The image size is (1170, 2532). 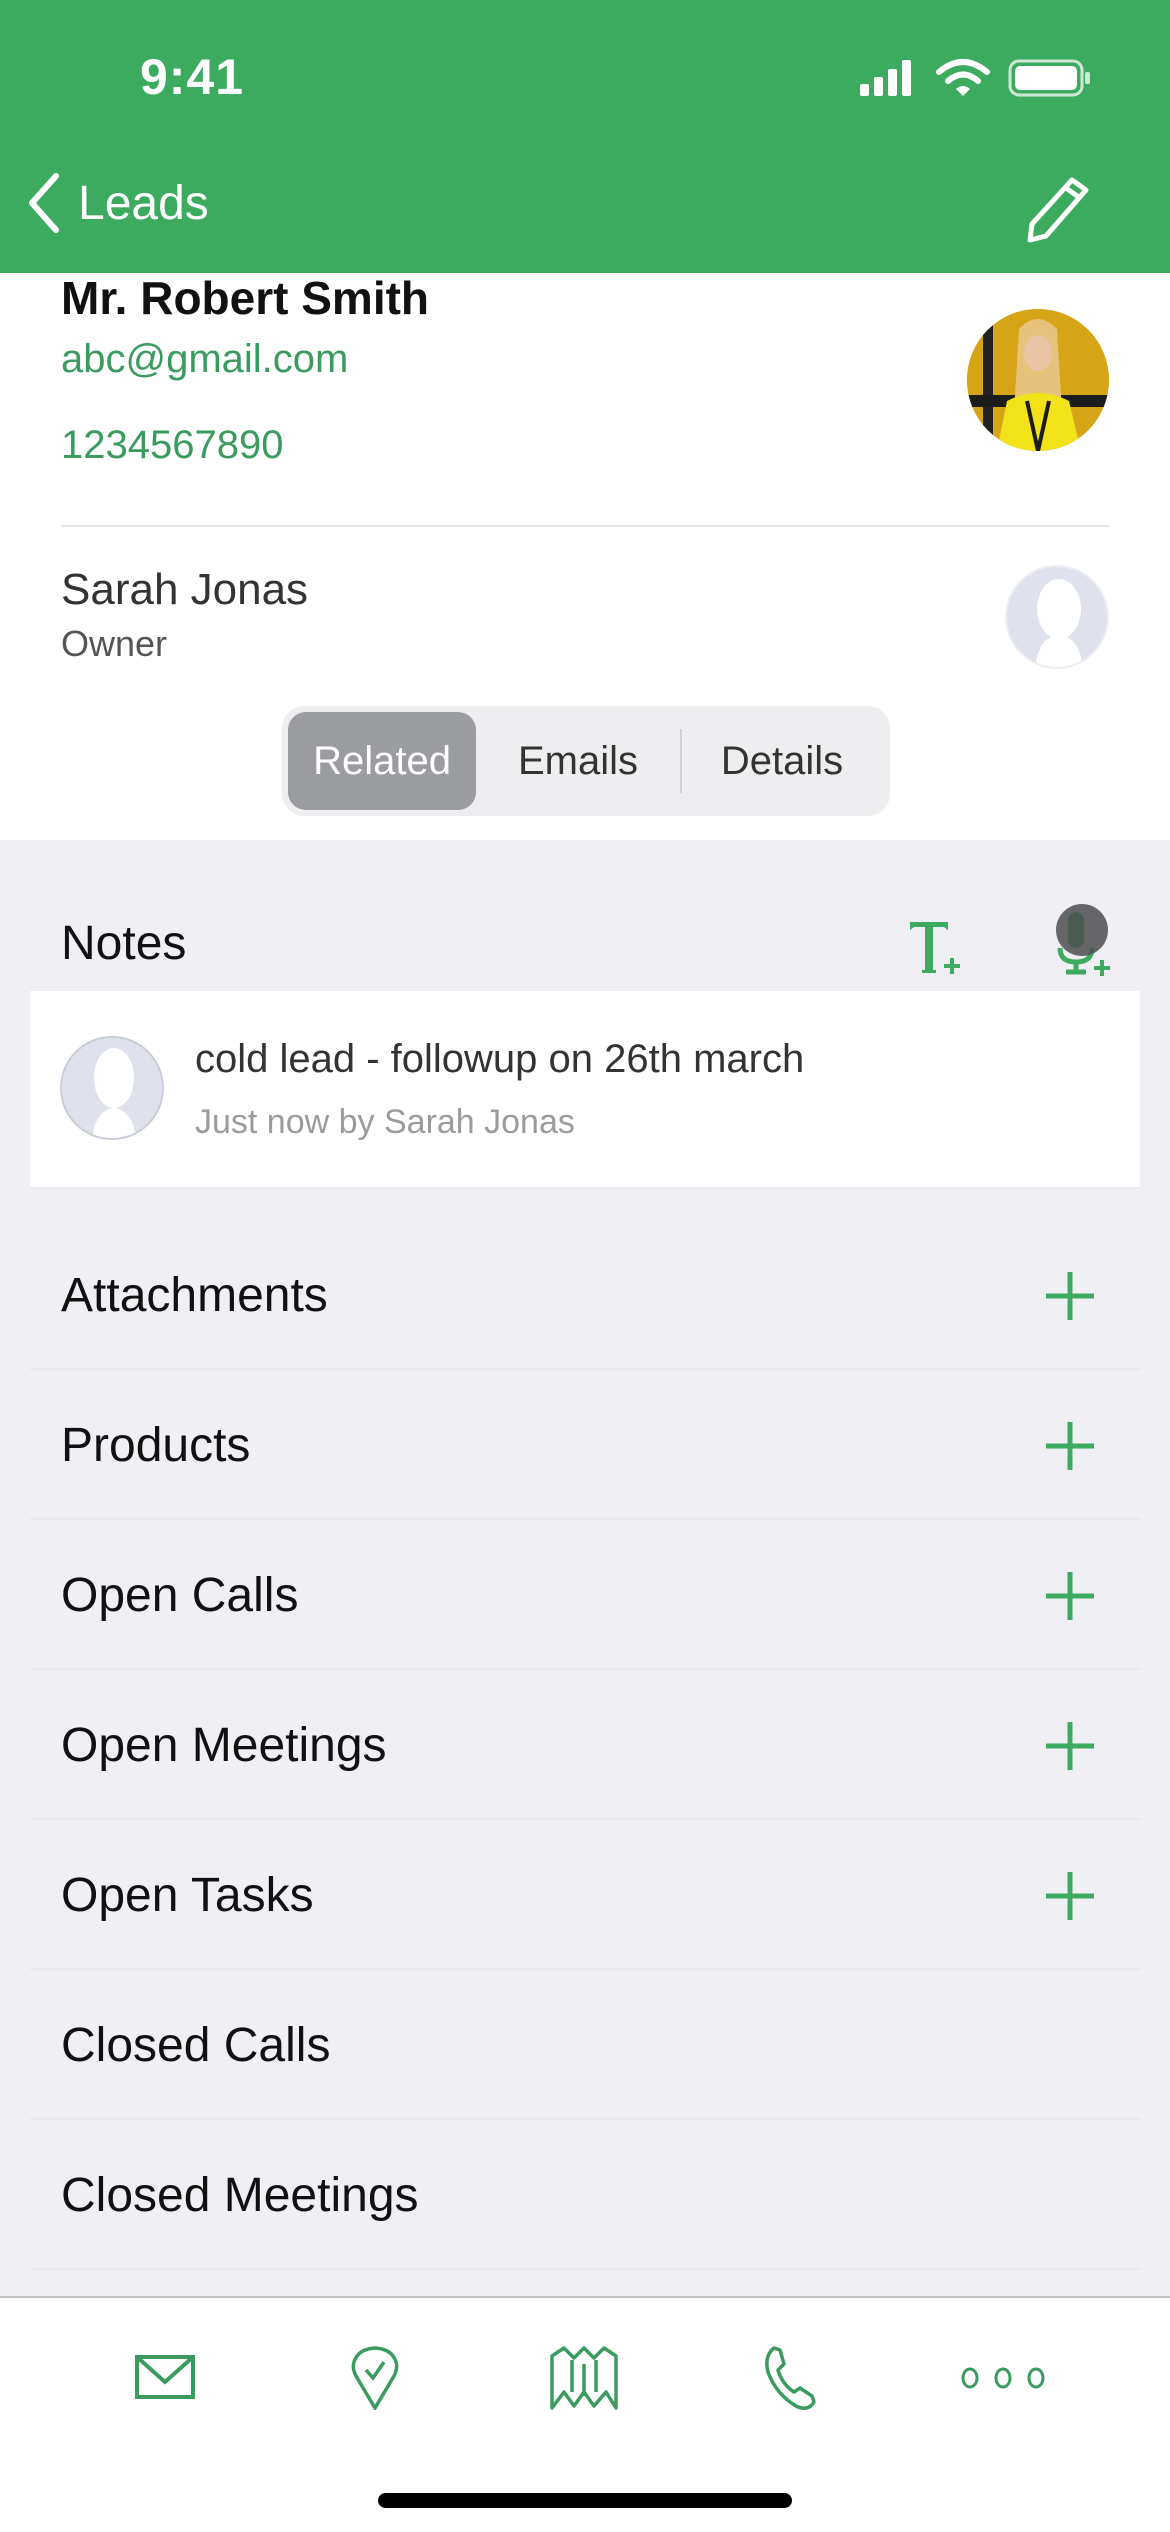 What do you see at coordinates (500, 1059) in the screenshot?
I see `note-text: cold lead - followup on 26th march` at bounding box center [500, 1059].